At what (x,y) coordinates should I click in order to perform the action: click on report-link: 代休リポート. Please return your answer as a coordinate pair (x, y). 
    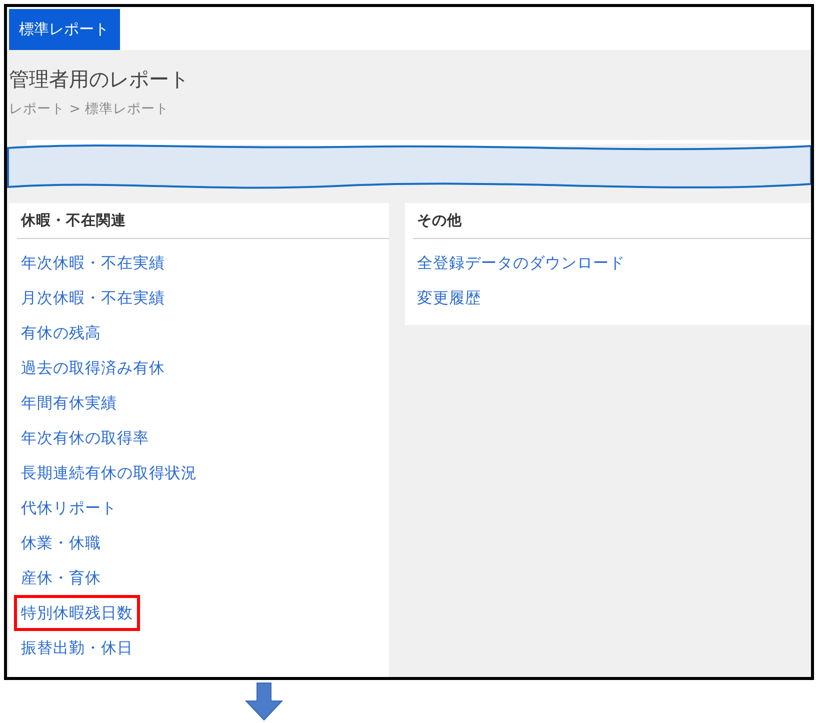
    Looking at the image, I should click on (69, 508).